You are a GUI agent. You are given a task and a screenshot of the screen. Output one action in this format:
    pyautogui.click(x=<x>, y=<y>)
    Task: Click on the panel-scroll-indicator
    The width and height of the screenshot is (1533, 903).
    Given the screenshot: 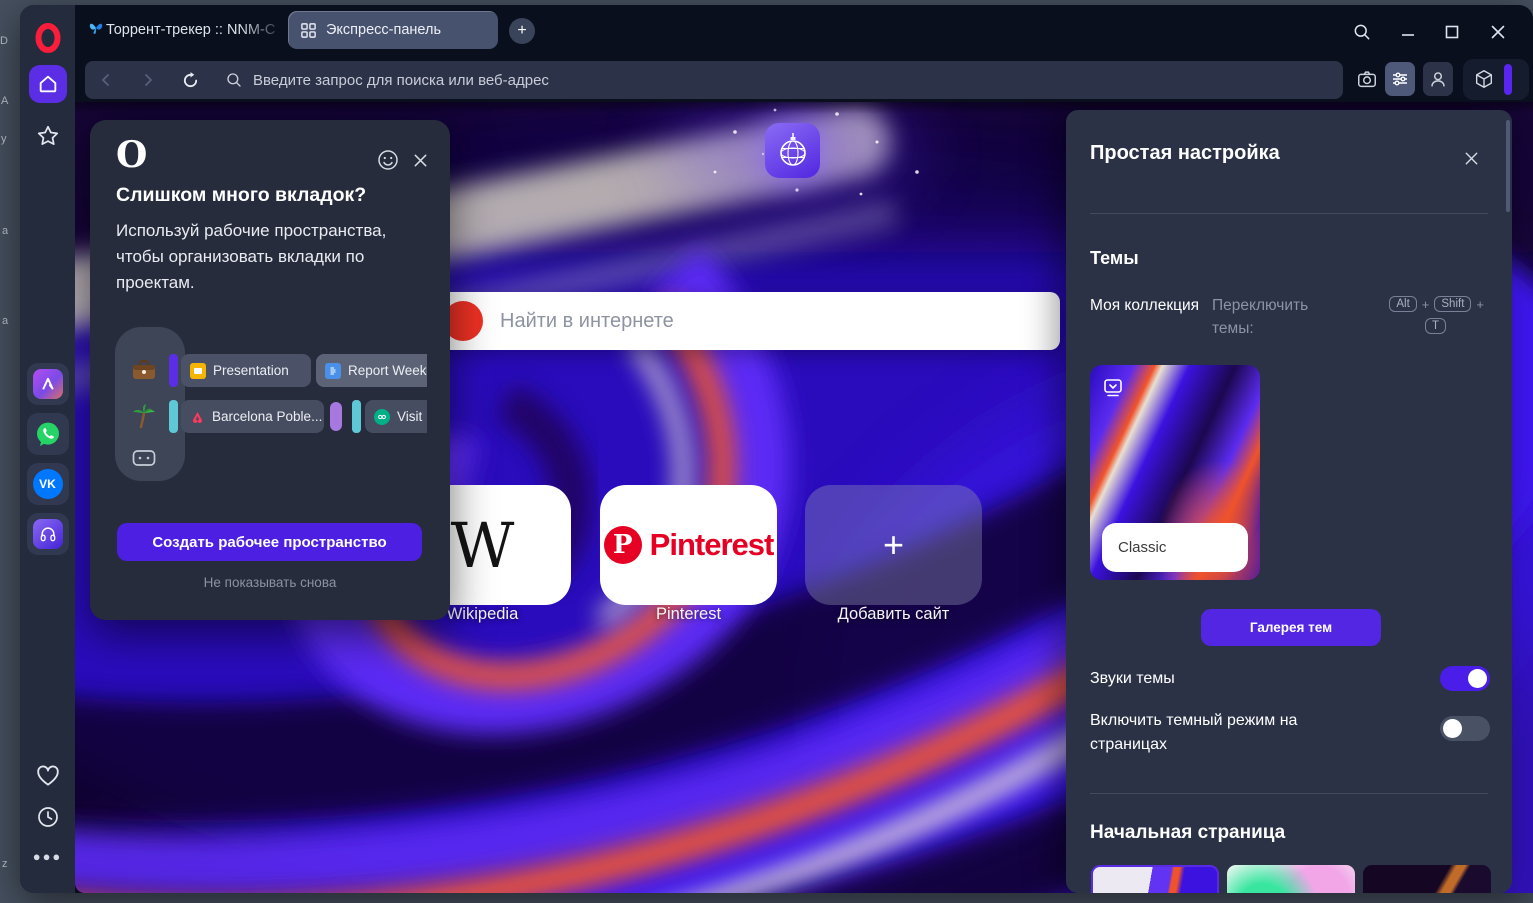 What is the action you would take?
    pyautogui.click(x=1508, y=79)
    